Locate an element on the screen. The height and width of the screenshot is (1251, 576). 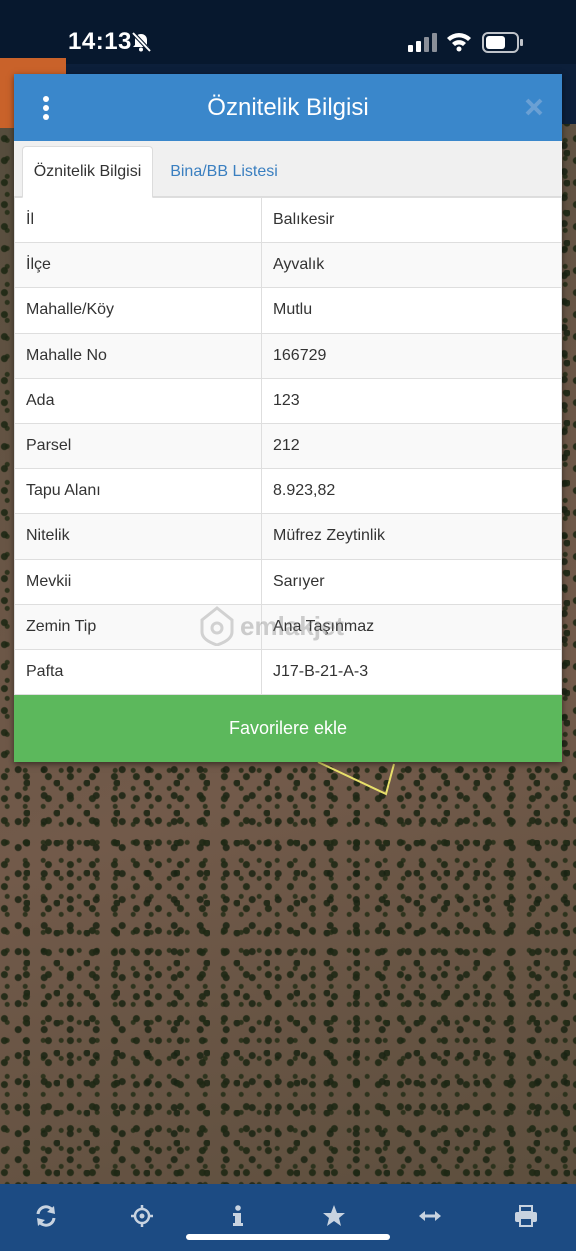
bottom-toolbar is located at coordinates (288, 1217).